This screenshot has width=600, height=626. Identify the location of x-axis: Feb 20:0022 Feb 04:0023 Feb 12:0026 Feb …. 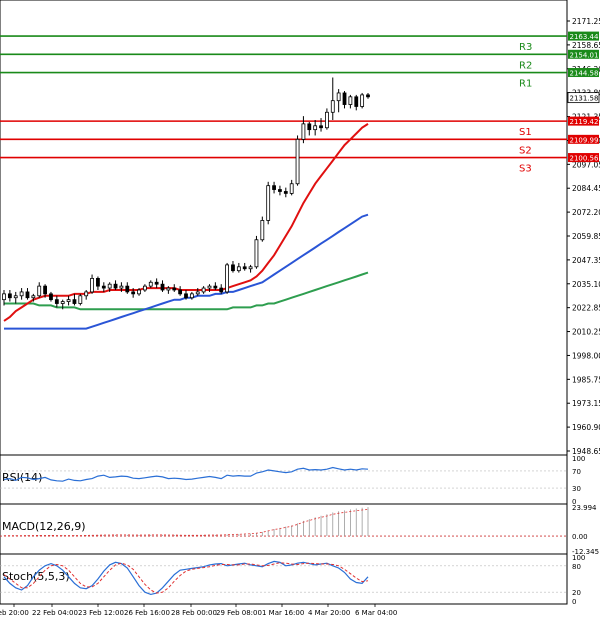
(198, 610).